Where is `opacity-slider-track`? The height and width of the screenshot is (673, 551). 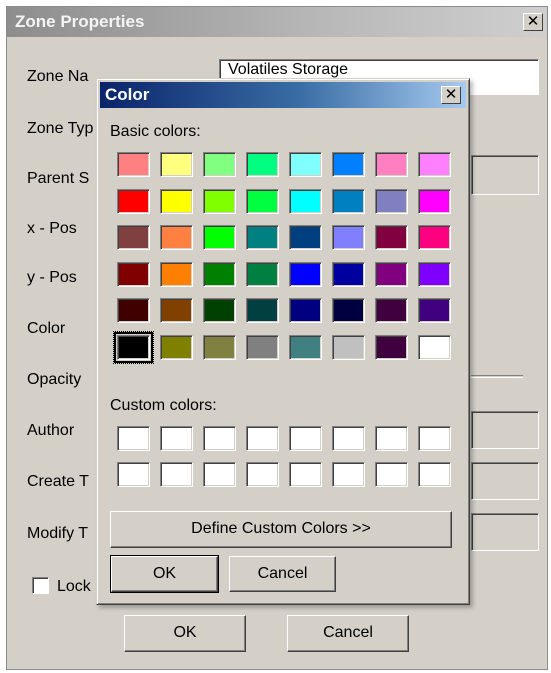
opacity-slider-track is located at coordinates (497, 376).